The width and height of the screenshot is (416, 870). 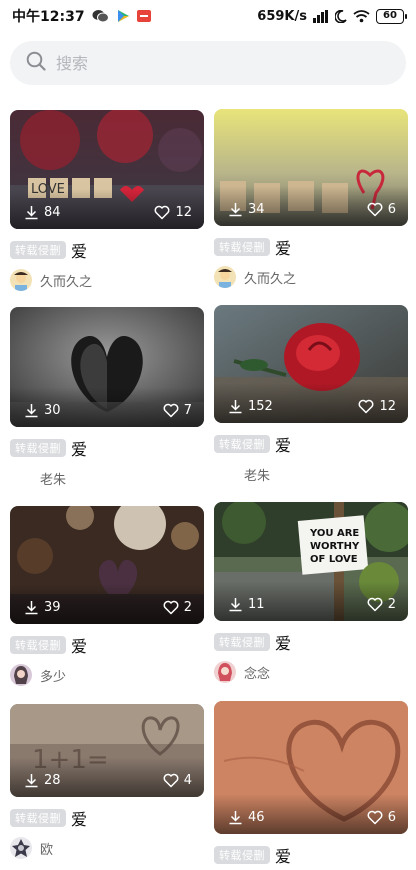 I want to click on author-name: 多少, so click(x=53, y=675).